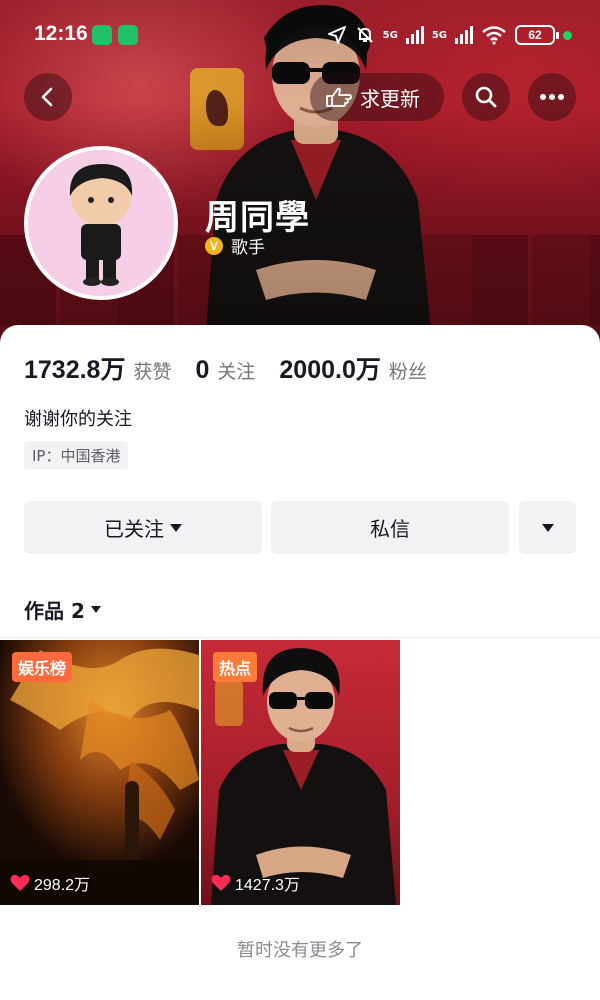 This screenshot has height=1000, width=600. I want to click on wechat-notification-icon, so click(128, 35).